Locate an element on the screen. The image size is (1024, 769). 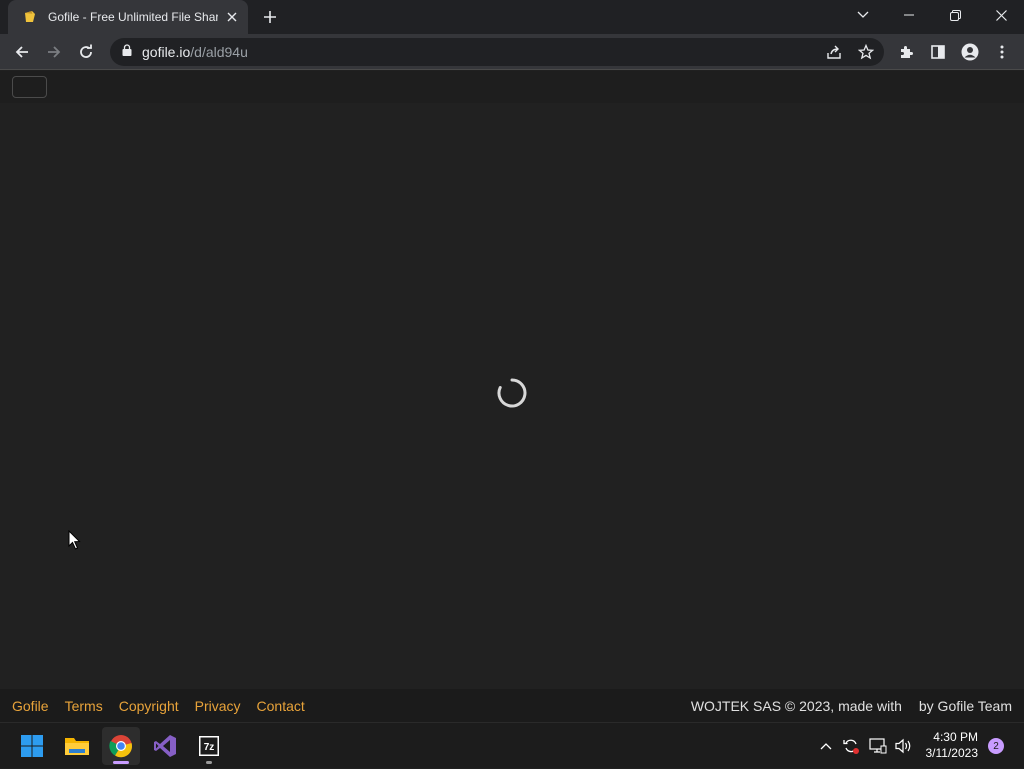
profile-avatar-icon is located at coordinates (970, 52).